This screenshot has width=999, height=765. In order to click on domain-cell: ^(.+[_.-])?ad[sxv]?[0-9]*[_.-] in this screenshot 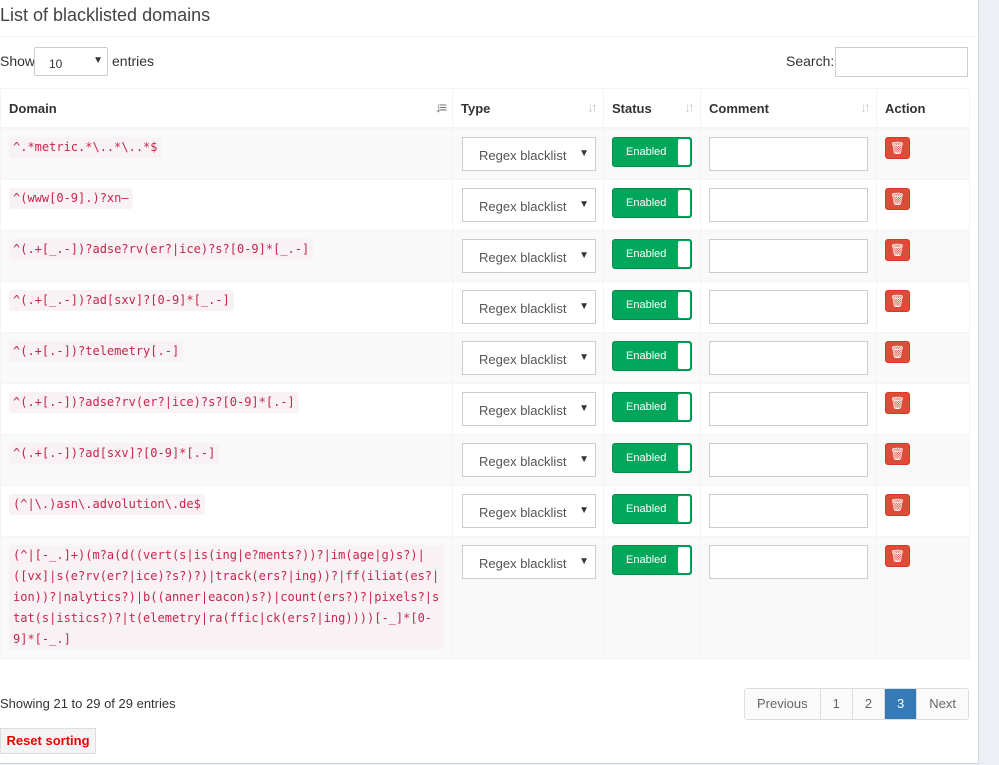, I will do `click(226, 307)`.